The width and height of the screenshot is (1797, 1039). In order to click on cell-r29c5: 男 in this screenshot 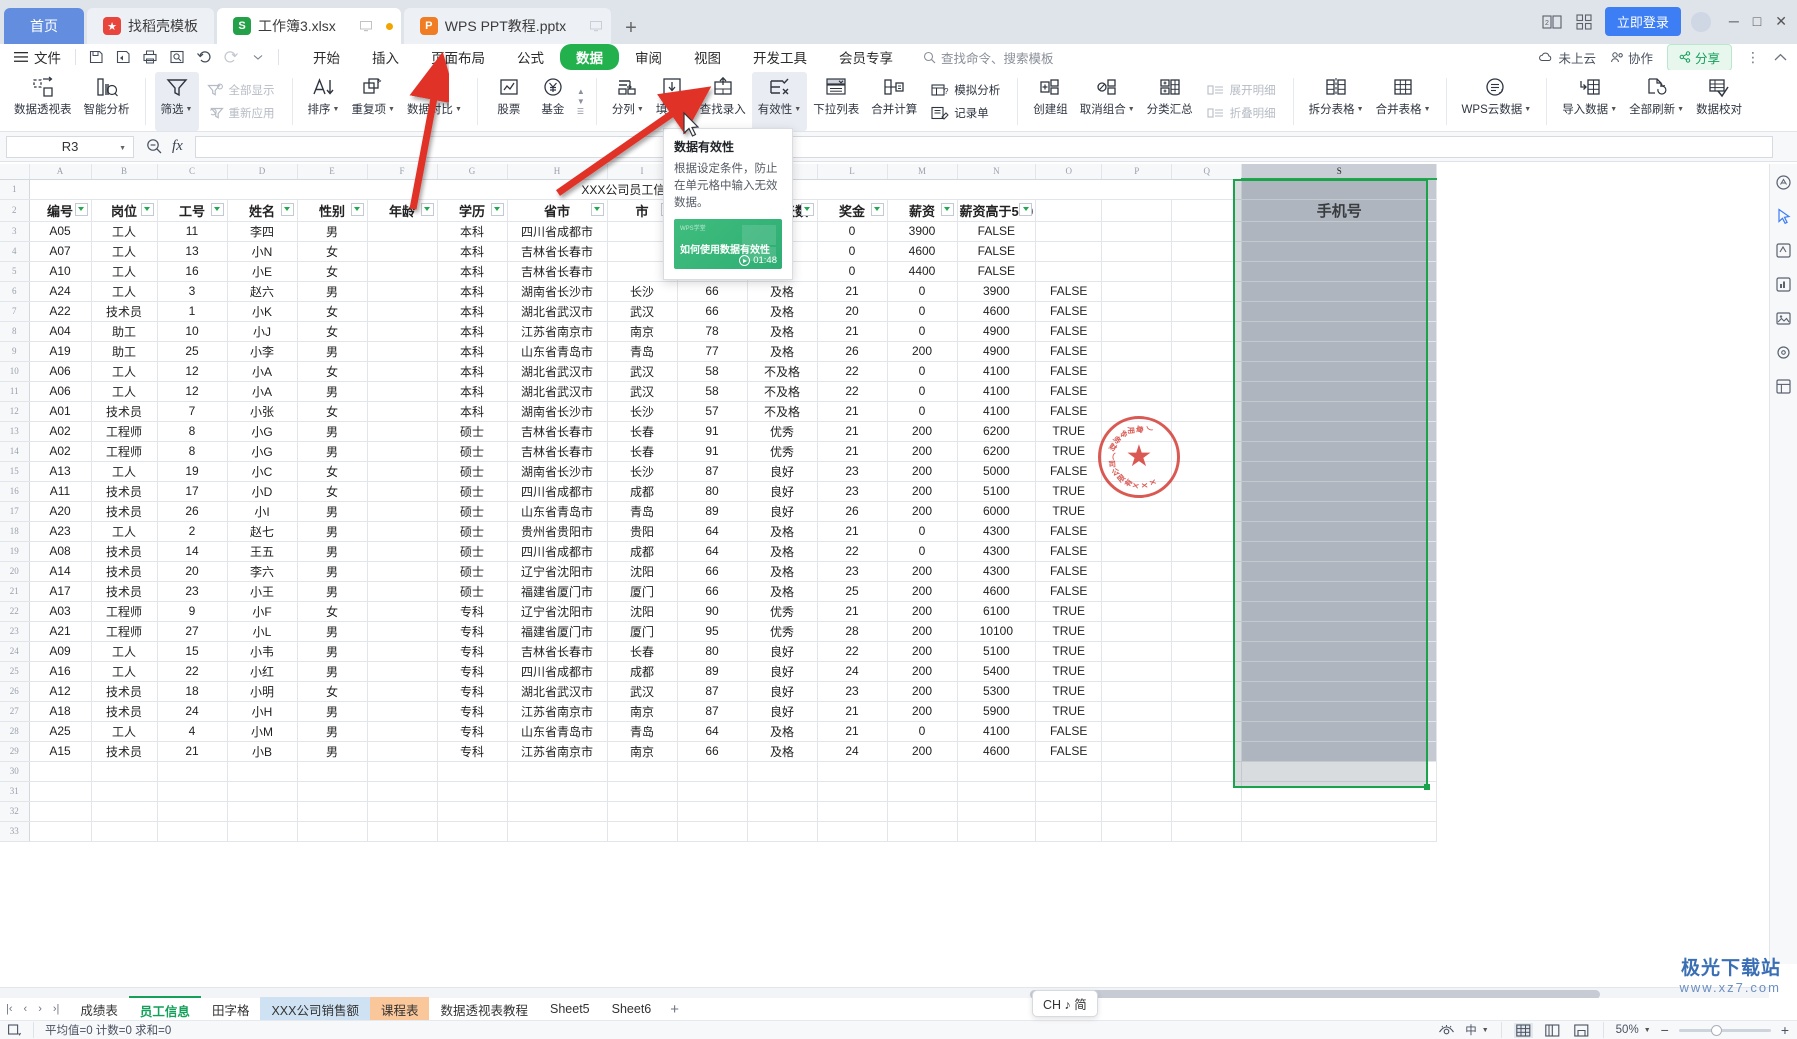, I will do `click(332, 751)`.